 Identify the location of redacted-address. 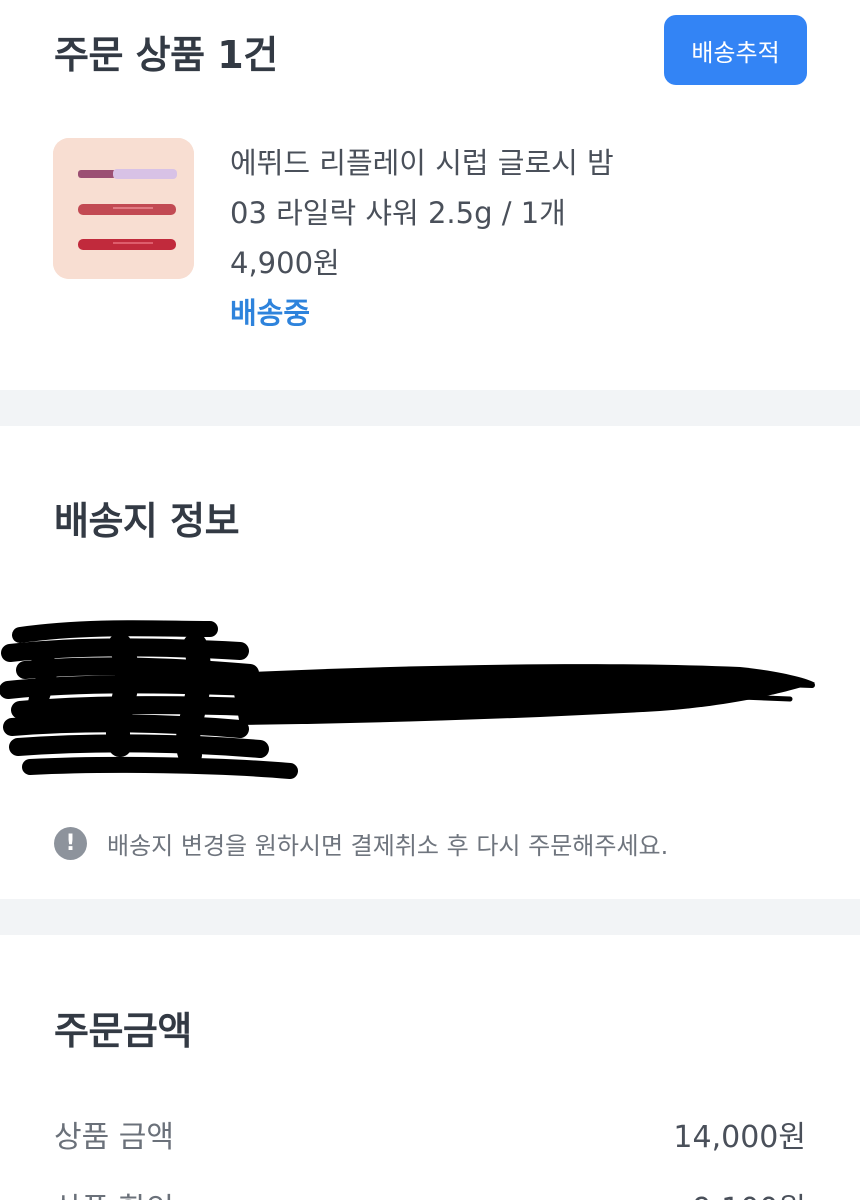
(407, 699).